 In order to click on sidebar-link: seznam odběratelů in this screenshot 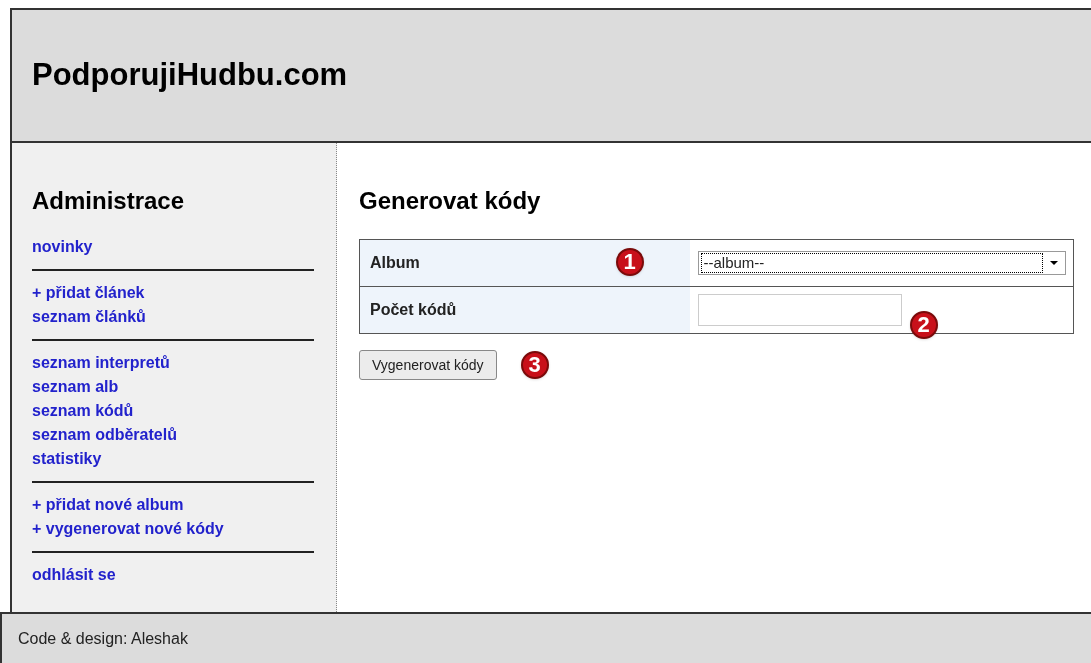, I will do `click(104, 434)`.